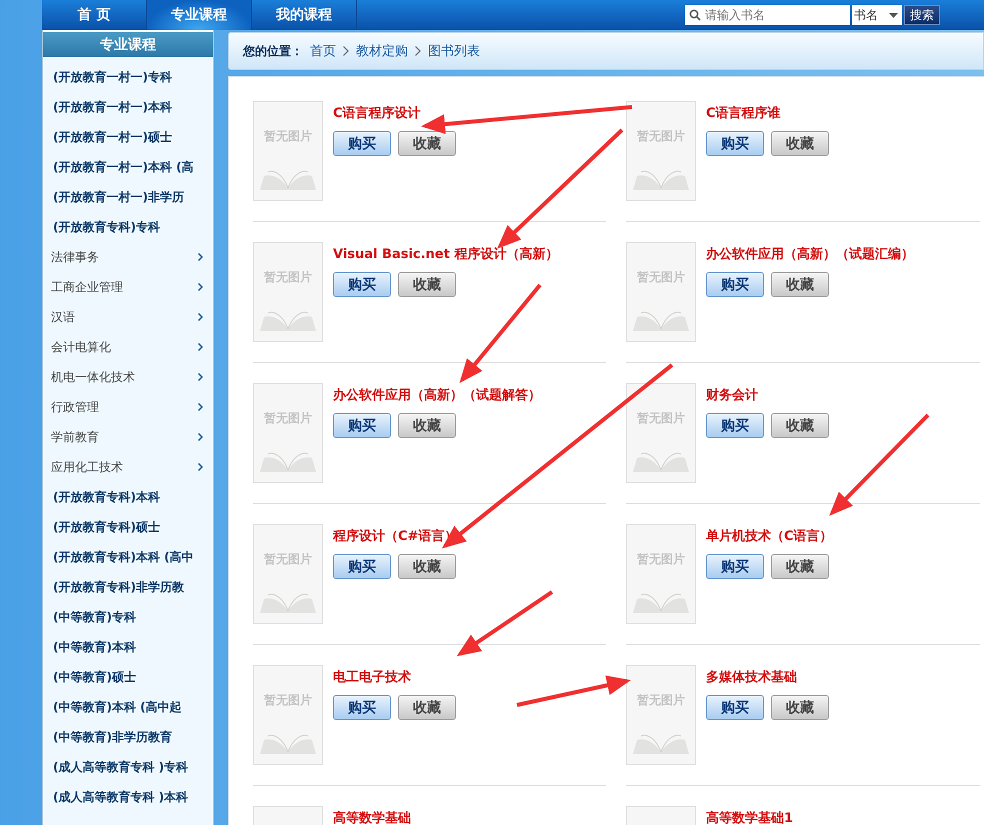  Describe the element at coordinates (128, 557) in the screenshot. I see `sidebar-item: (开放教育专科)本科 (高中` at that location.